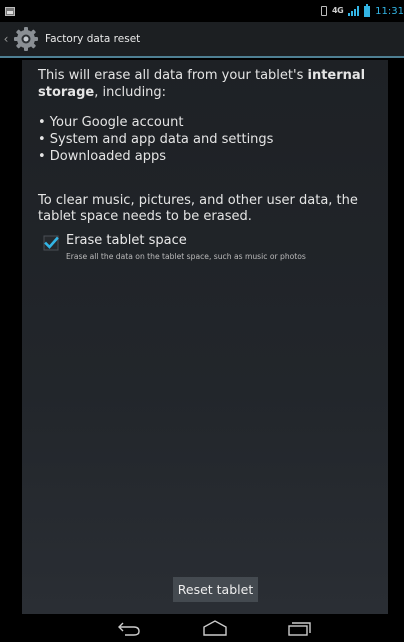  What do you see at coordinates (130, 92) in the screenshot?
I see `intro-text-end: , including:` at bounding box center [130, 92].